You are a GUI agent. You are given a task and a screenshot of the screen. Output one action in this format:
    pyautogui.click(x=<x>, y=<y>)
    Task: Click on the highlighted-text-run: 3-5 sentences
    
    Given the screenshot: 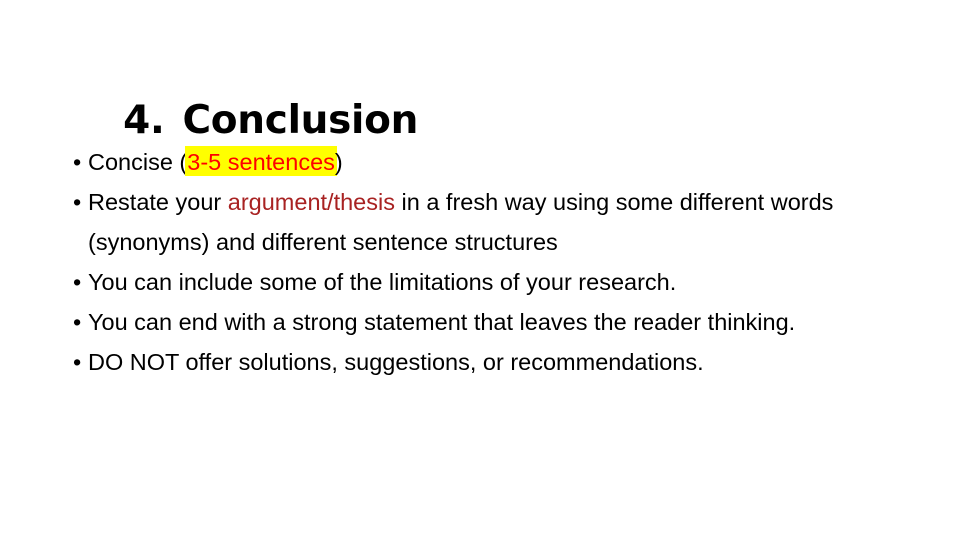 What is the action you would take?
    pyautogui.click(x=261, y=162)
    